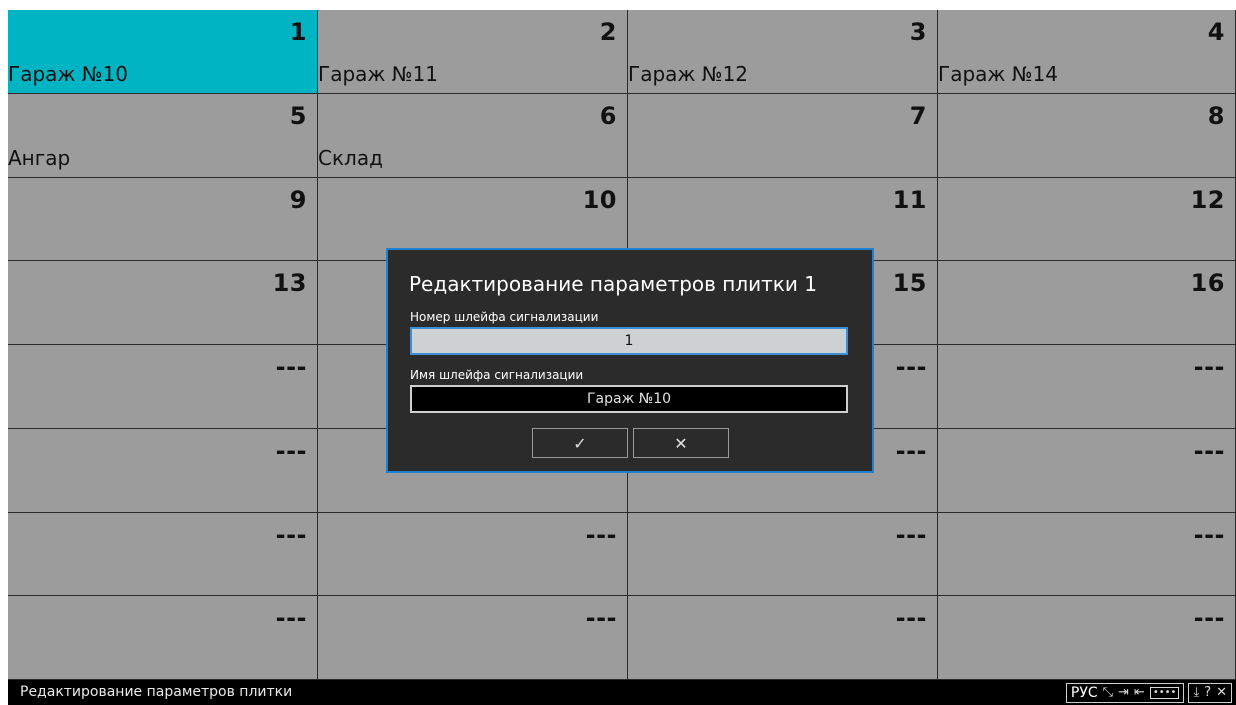 This screenshot has height=705, width=1236. Describe the element at coordinates (1139, 692) in the screenshot. I see `sign-out-icon: ⇤` at that location.